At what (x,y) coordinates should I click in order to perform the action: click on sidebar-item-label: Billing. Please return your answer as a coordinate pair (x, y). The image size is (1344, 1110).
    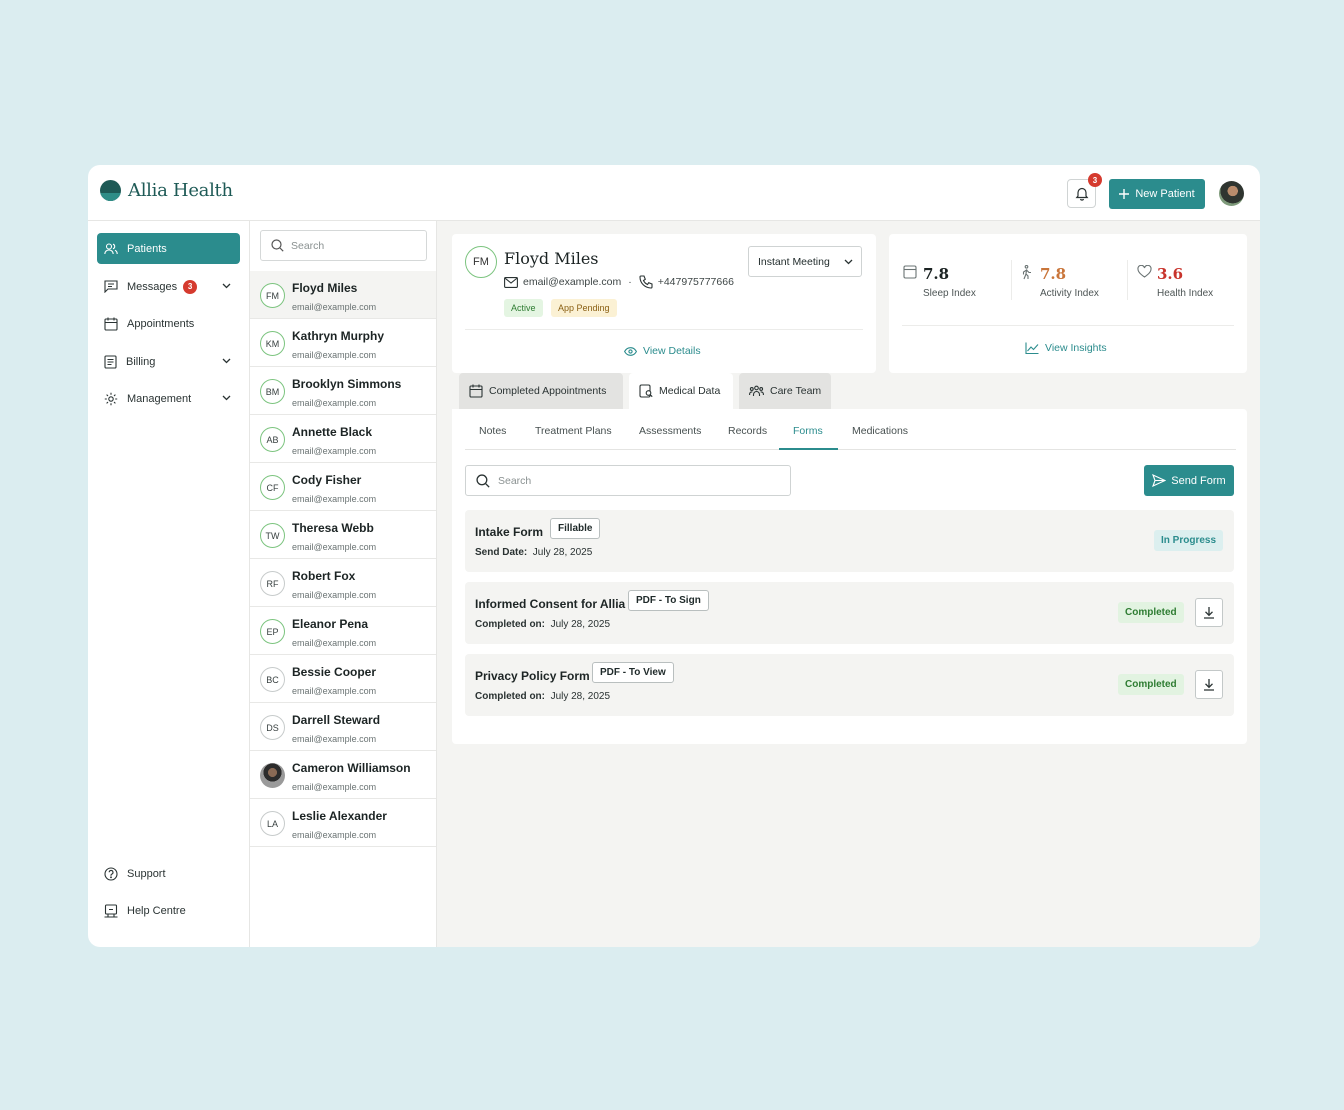
    Looking at the image, I should click on (141, 361).